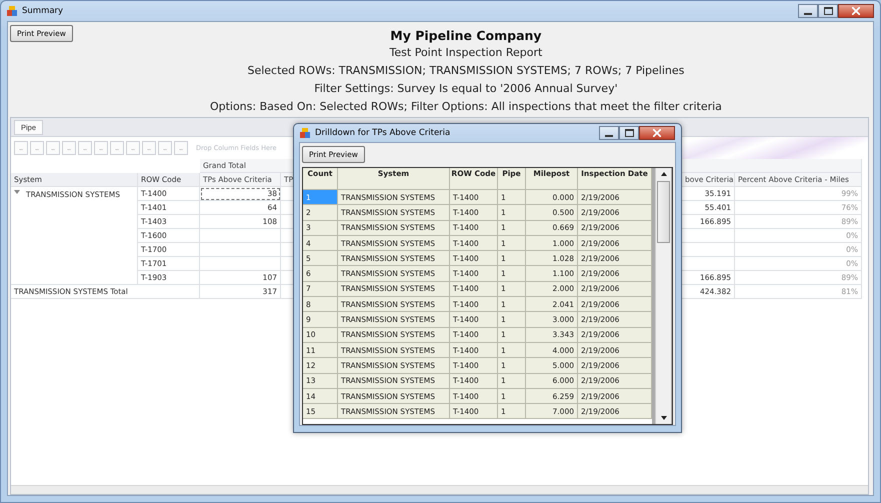  What do you see at coordinates (382, 133) in the screenshot?
I see `dialog-title: Drilldown for TPs Above Criteria` at bounding box center [382, 133].